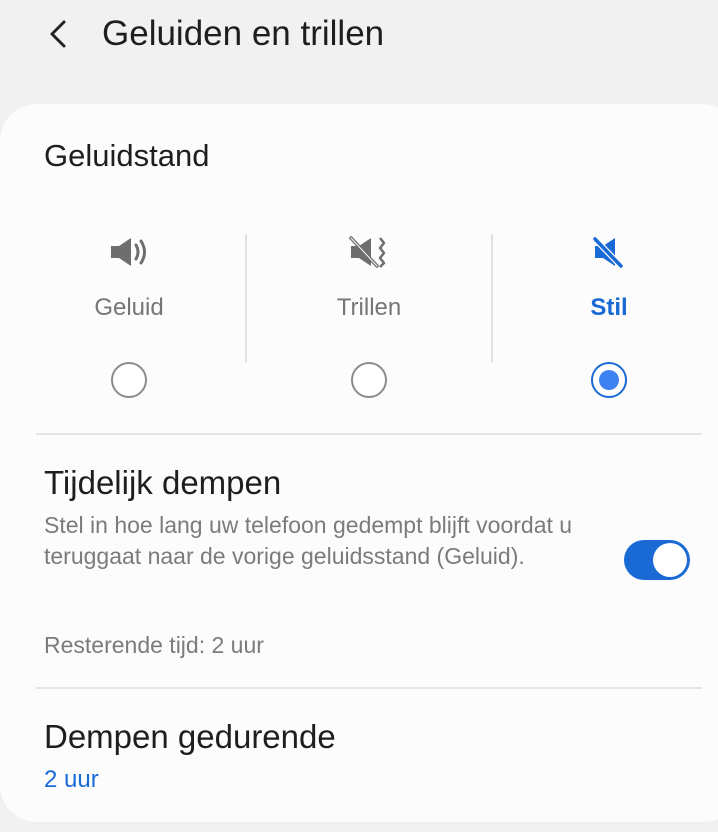  Describe the element at coordinates (71, 779) in the screenshot. I see `mute-duration-value: 2 uur` at that location.